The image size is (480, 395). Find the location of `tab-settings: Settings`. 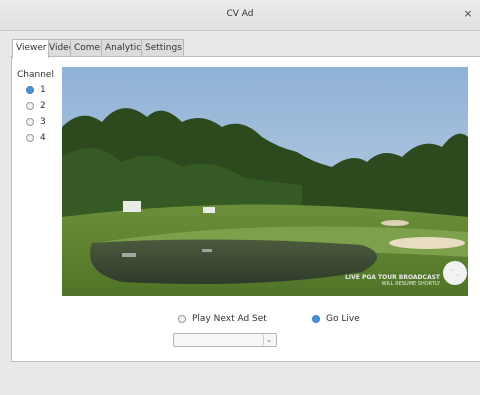

tab-settings: Settings is located at coordinates (162, 47).